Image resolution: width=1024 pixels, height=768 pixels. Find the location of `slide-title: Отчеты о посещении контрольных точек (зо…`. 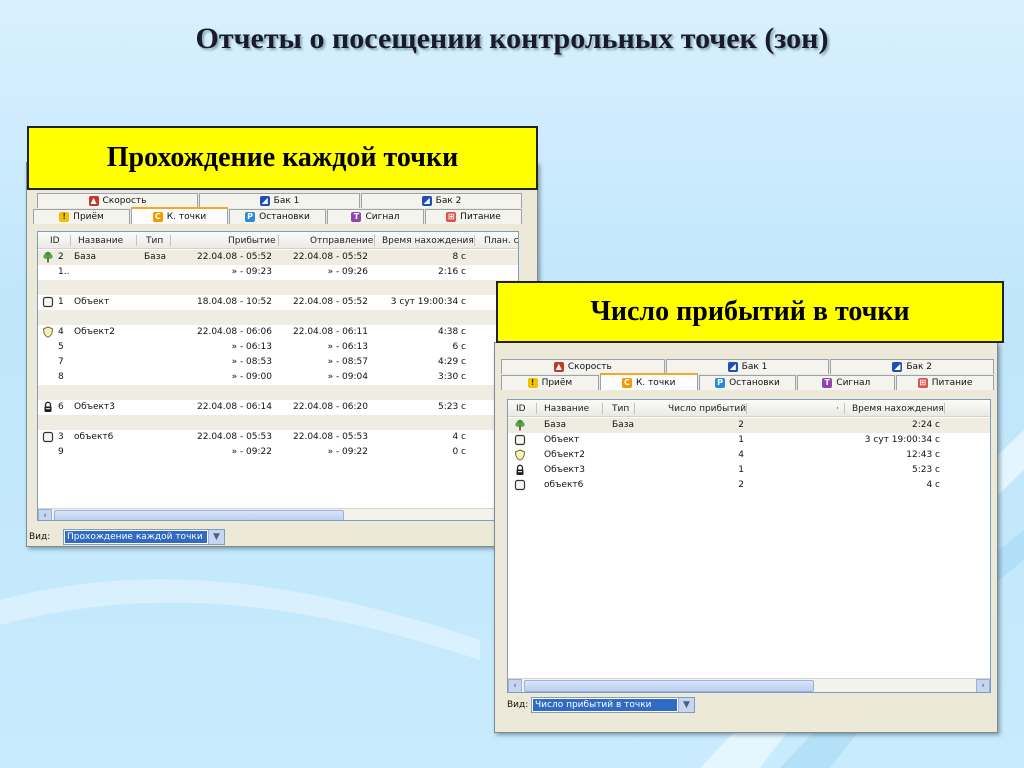

slide-title: Отчеты о посещении контрольных точек (зо… is located at coordinates (512, 38).